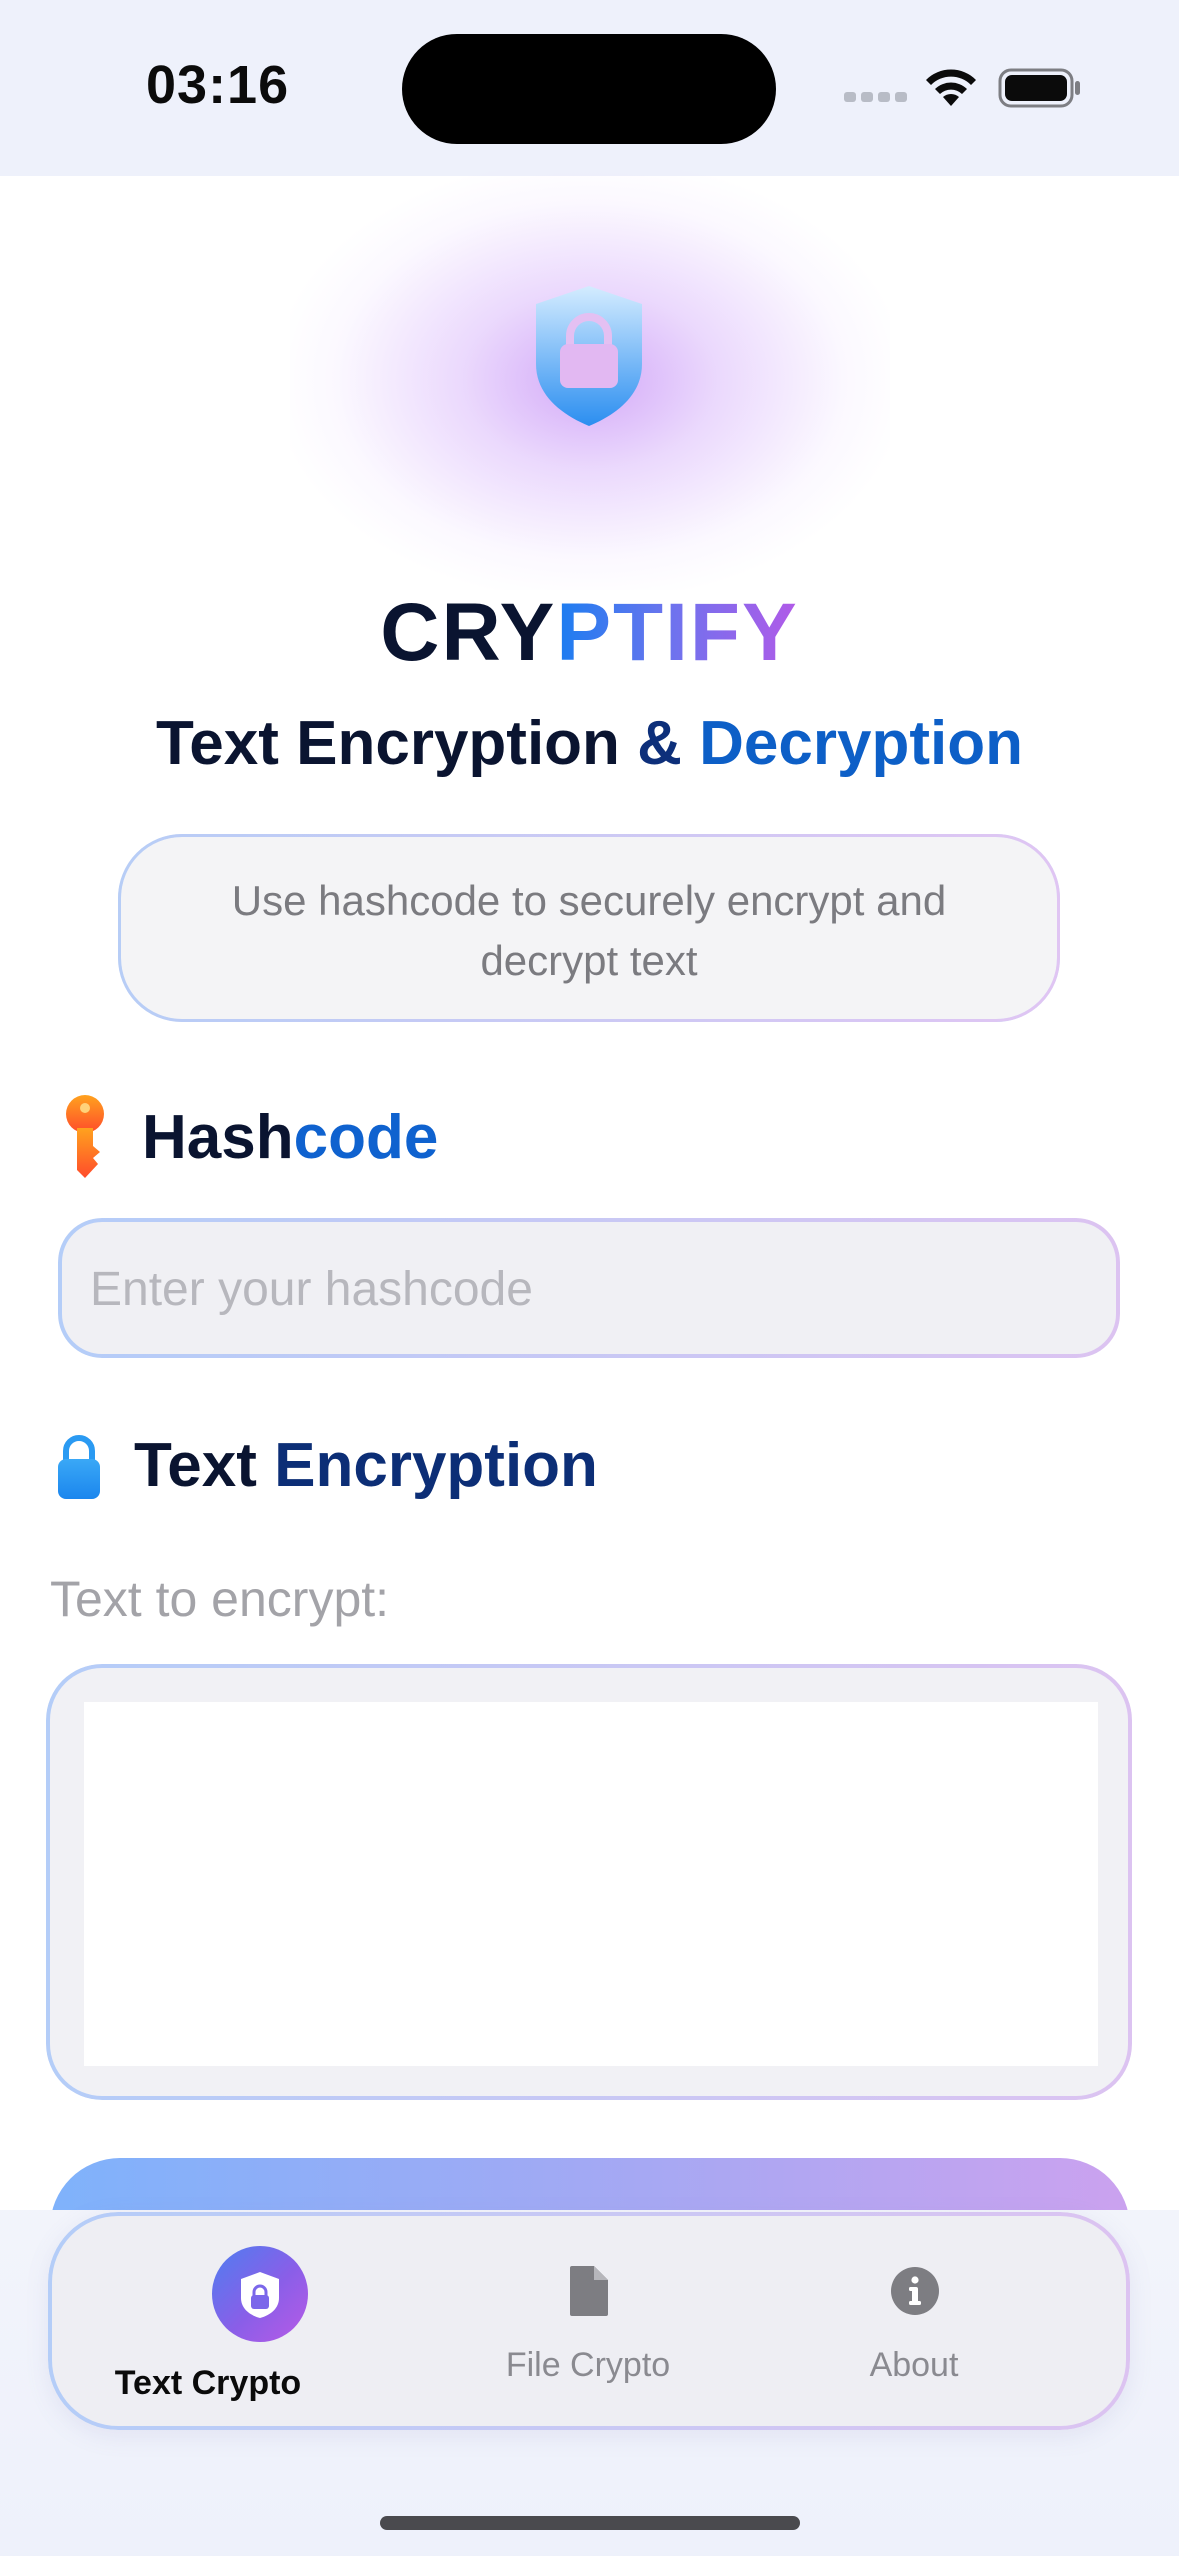 This screenshot has height=2556, width=1179. What do you see at coordinates (861, 743) in the screenshot?
I see `subtitle-part-2: Decryption` at bounding box center [861, 743].